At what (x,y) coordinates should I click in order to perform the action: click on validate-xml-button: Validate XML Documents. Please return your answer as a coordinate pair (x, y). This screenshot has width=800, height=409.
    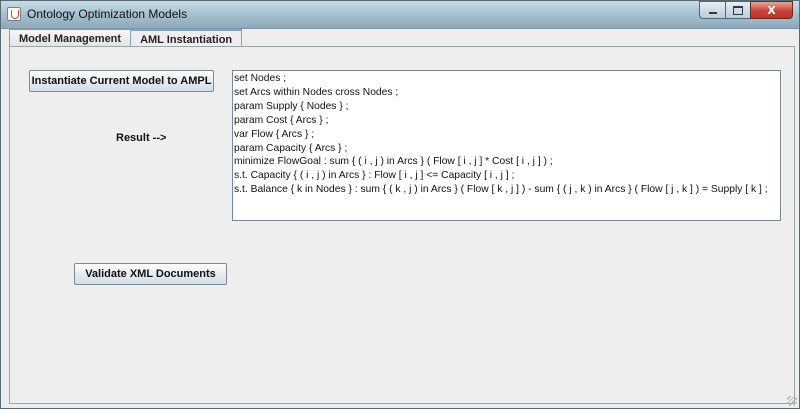
    Looking at the image, I should click on (150, 274).